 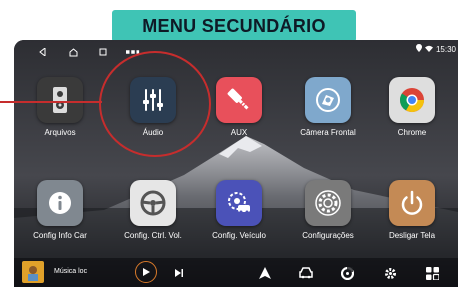 I want to click on app-label: Config Info Car, so click(x=60, y=235).